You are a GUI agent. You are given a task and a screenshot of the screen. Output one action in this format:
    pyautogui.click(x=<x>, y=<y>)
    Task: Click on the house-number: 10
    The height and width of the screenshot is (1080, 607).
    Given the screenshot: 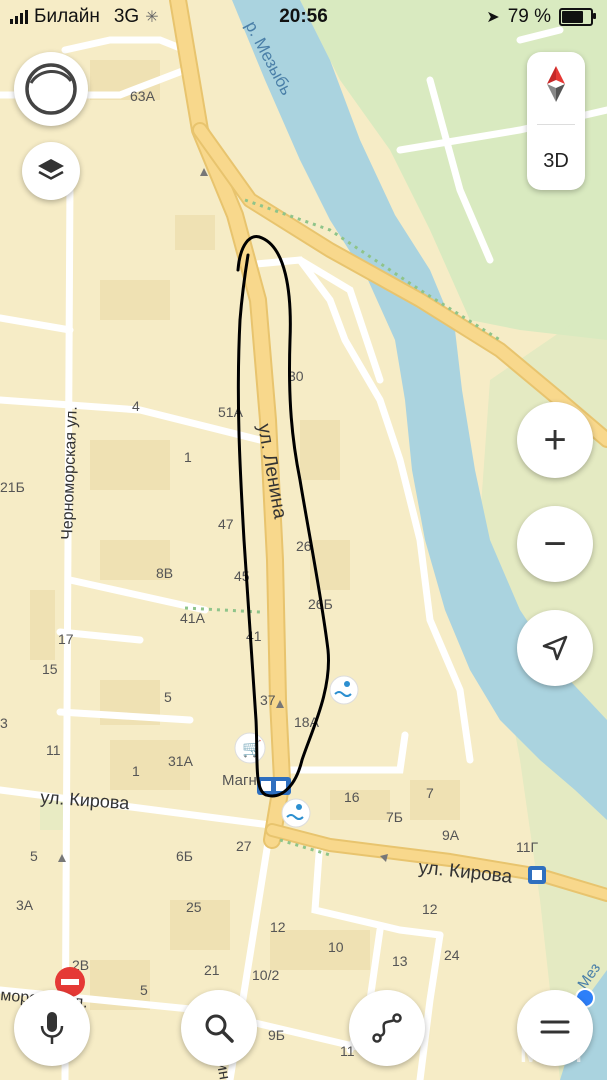 What is the action you would take?
    pyautogui.click(x=336, y=947)
    